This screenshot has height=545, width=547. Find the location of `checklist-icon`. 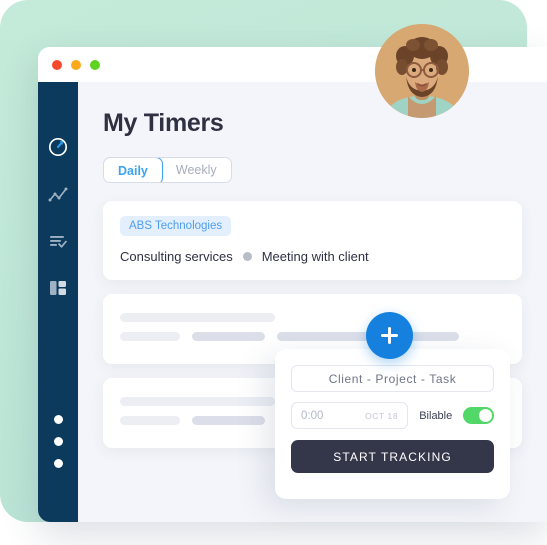

checklist-icon is located at coordinates (58, 244).